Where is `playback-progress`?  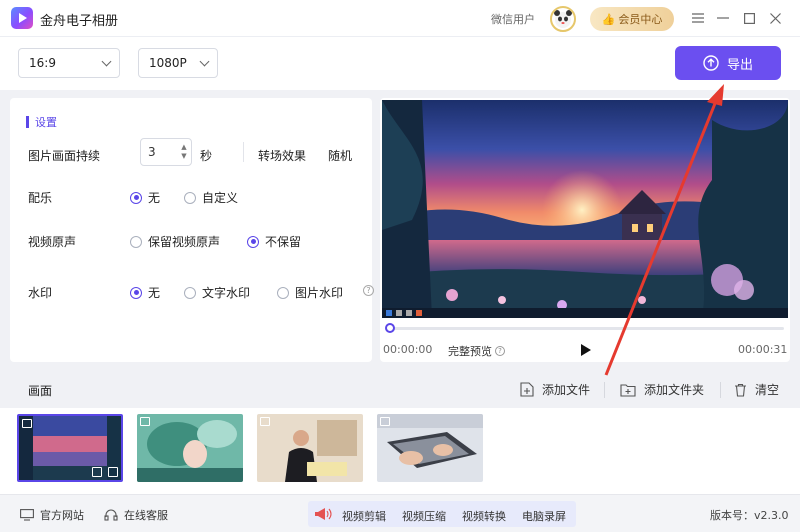 playback-progress is located at coordinates (584, 328).